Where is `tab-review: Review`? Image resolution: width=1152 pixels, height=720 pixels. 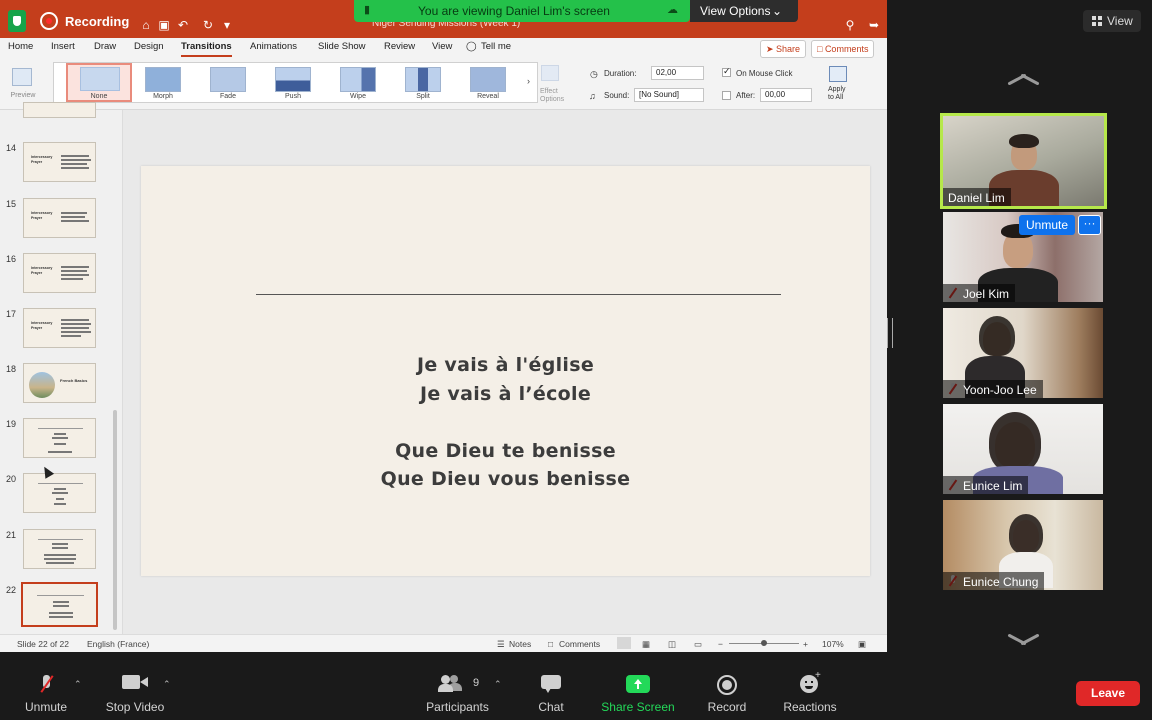
tab-review: Review is located at coordinates (399, 46).